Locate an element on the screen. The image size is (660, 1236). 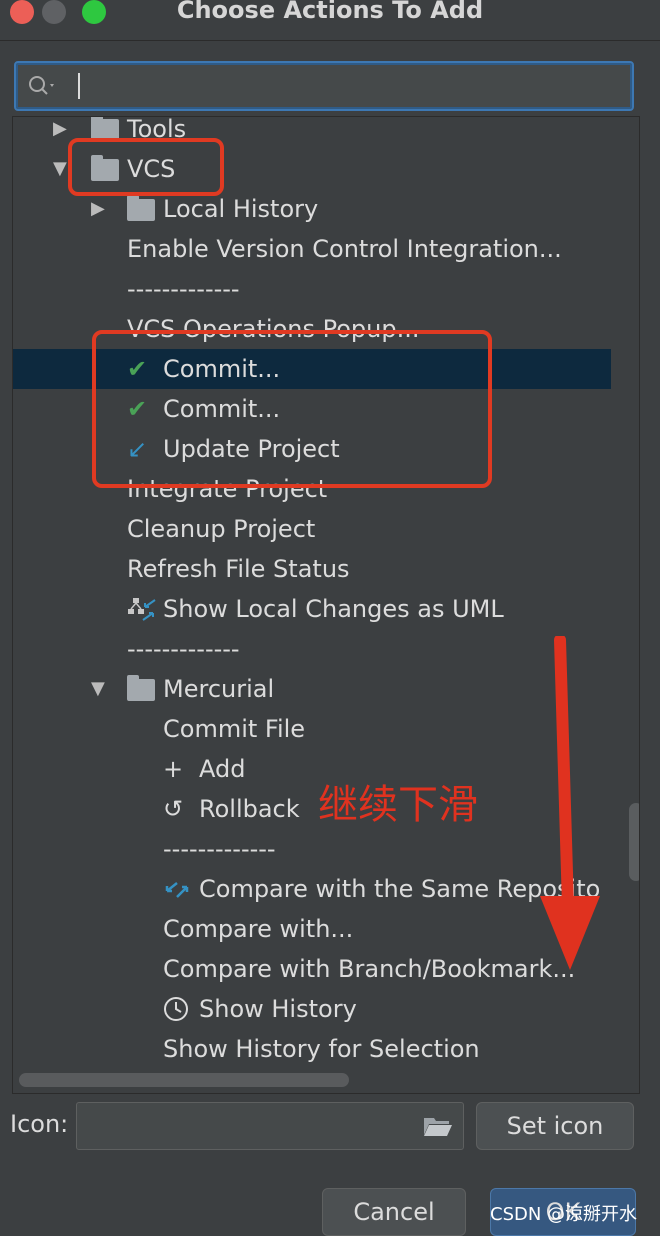
plus-icon: + is located at coordinates (173, 769).